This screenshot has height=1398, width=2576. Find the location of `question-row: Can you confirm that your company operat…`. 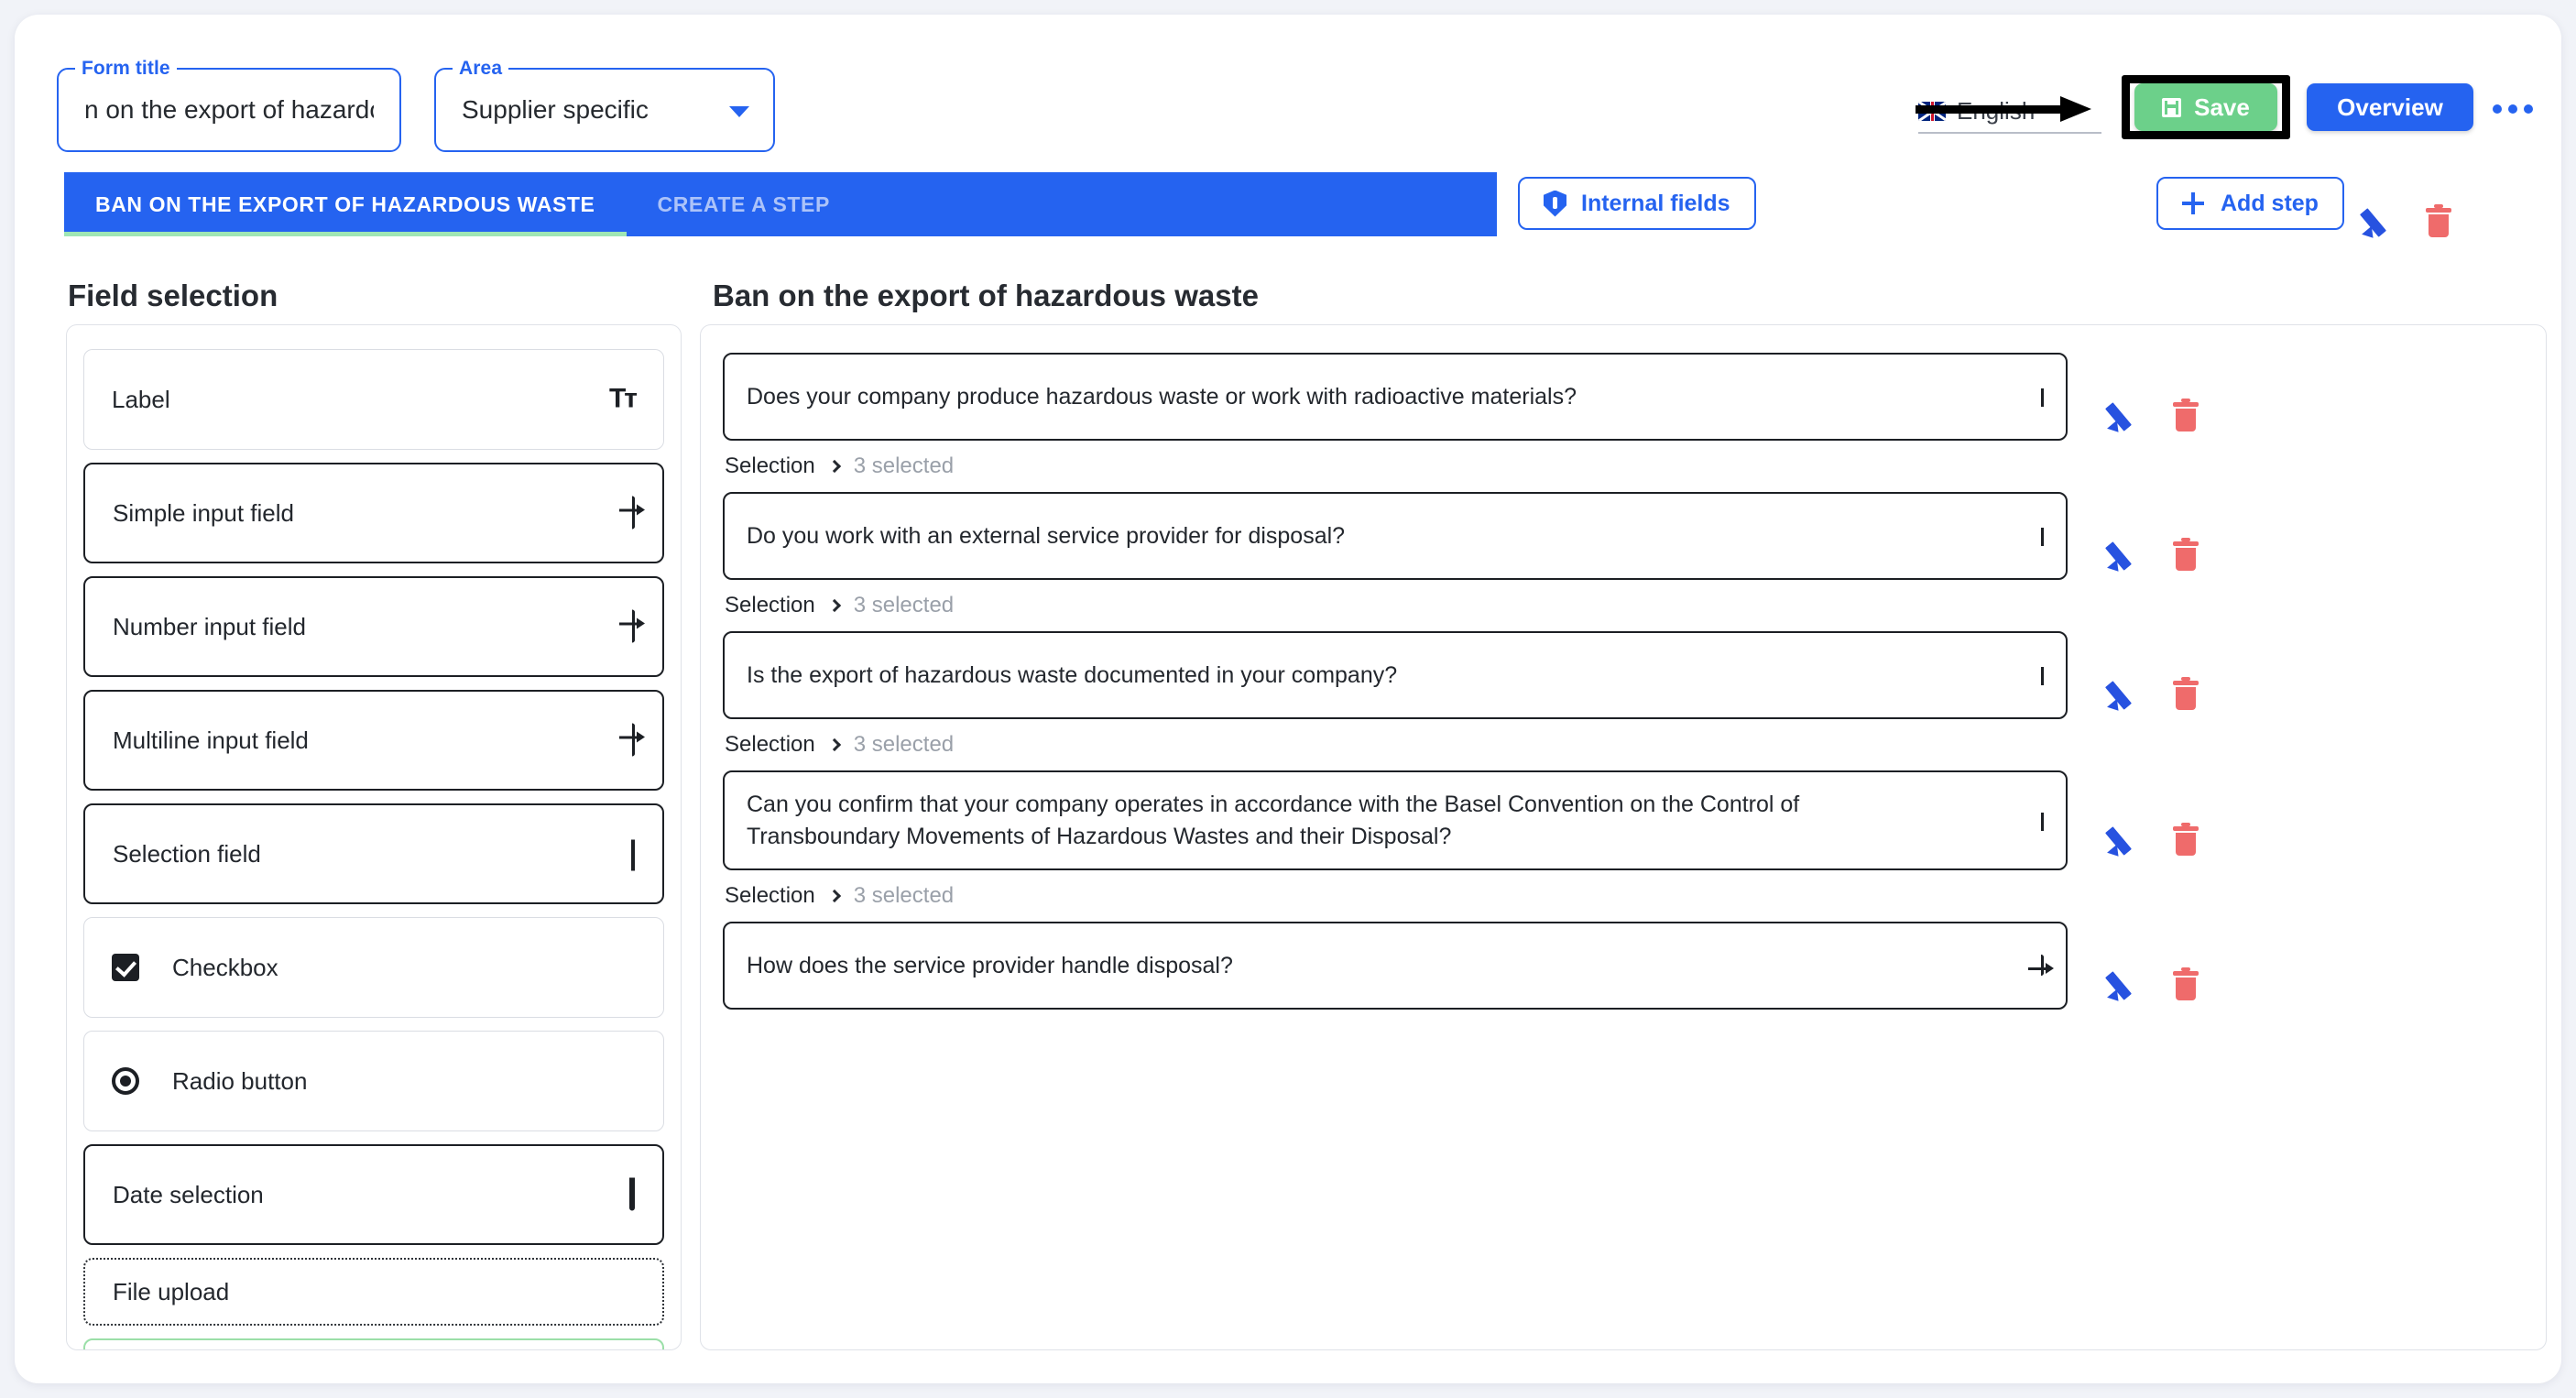

question-row: Can you confirm that your company operat… is located at coordinates (1635, 820).